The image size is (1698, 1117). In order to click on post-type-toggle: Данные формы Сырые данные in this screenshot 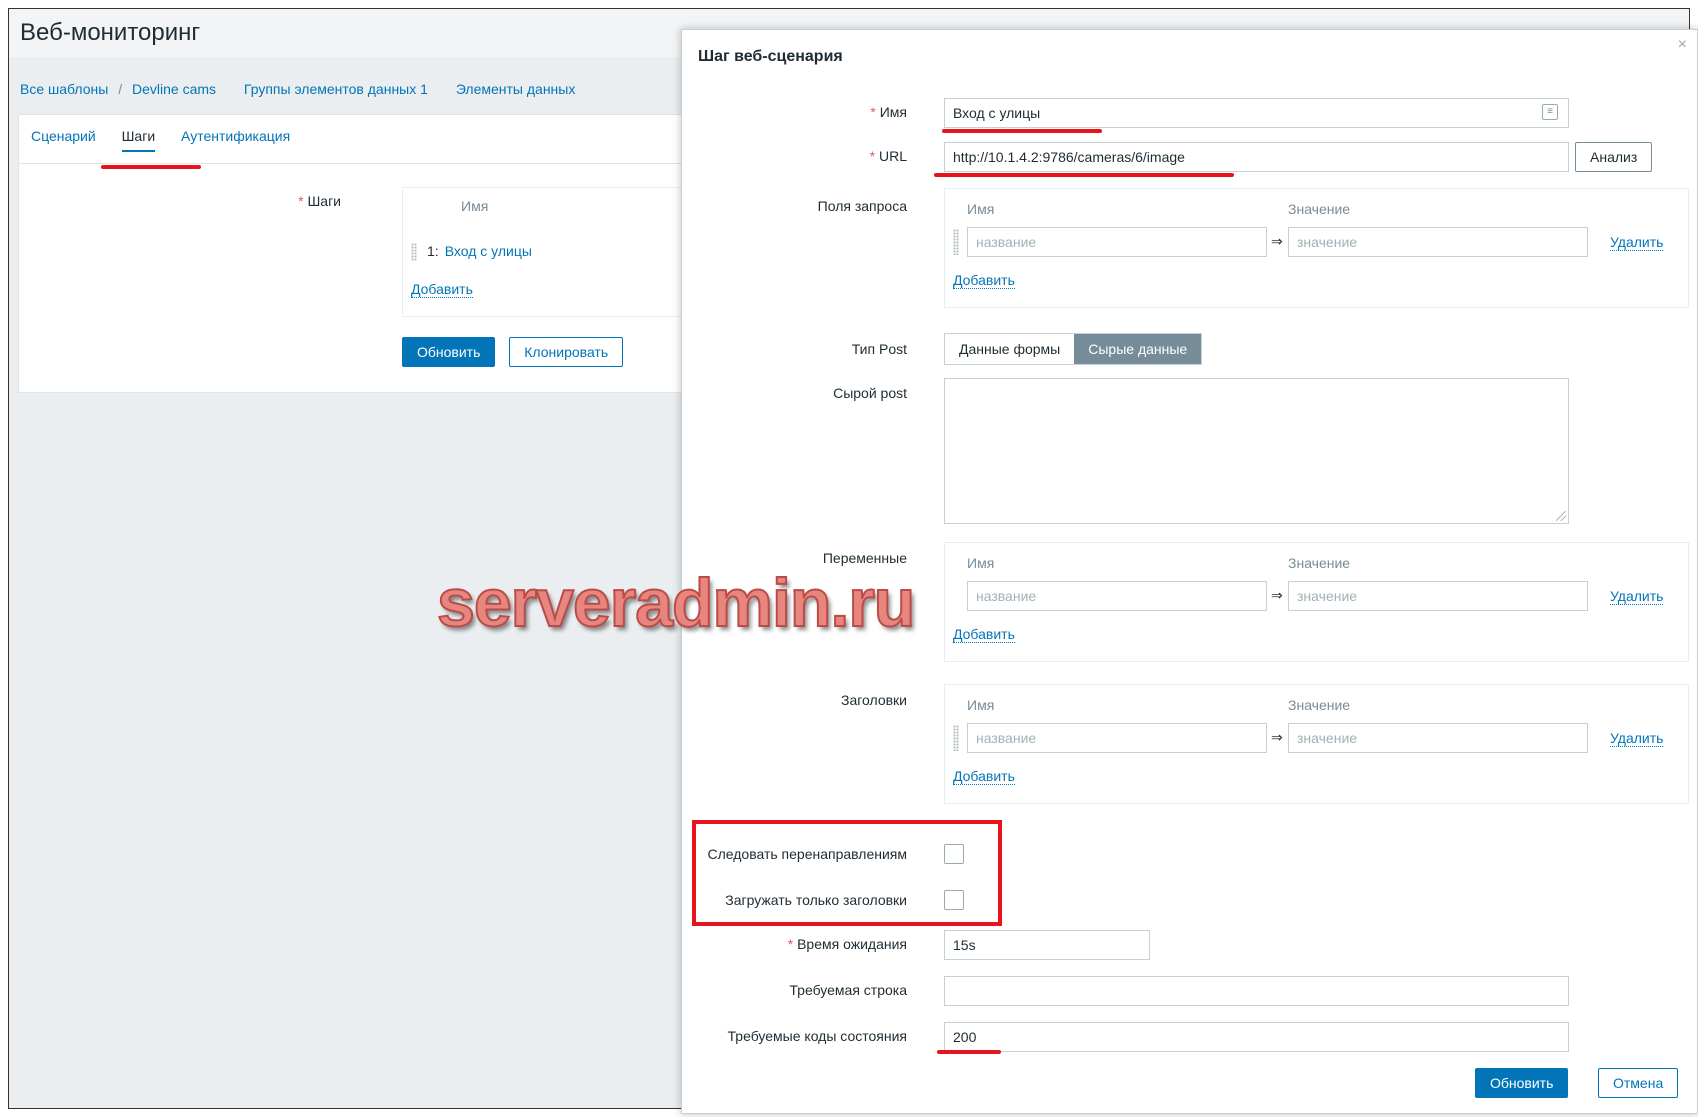, I will do `click(1073, 349)`.